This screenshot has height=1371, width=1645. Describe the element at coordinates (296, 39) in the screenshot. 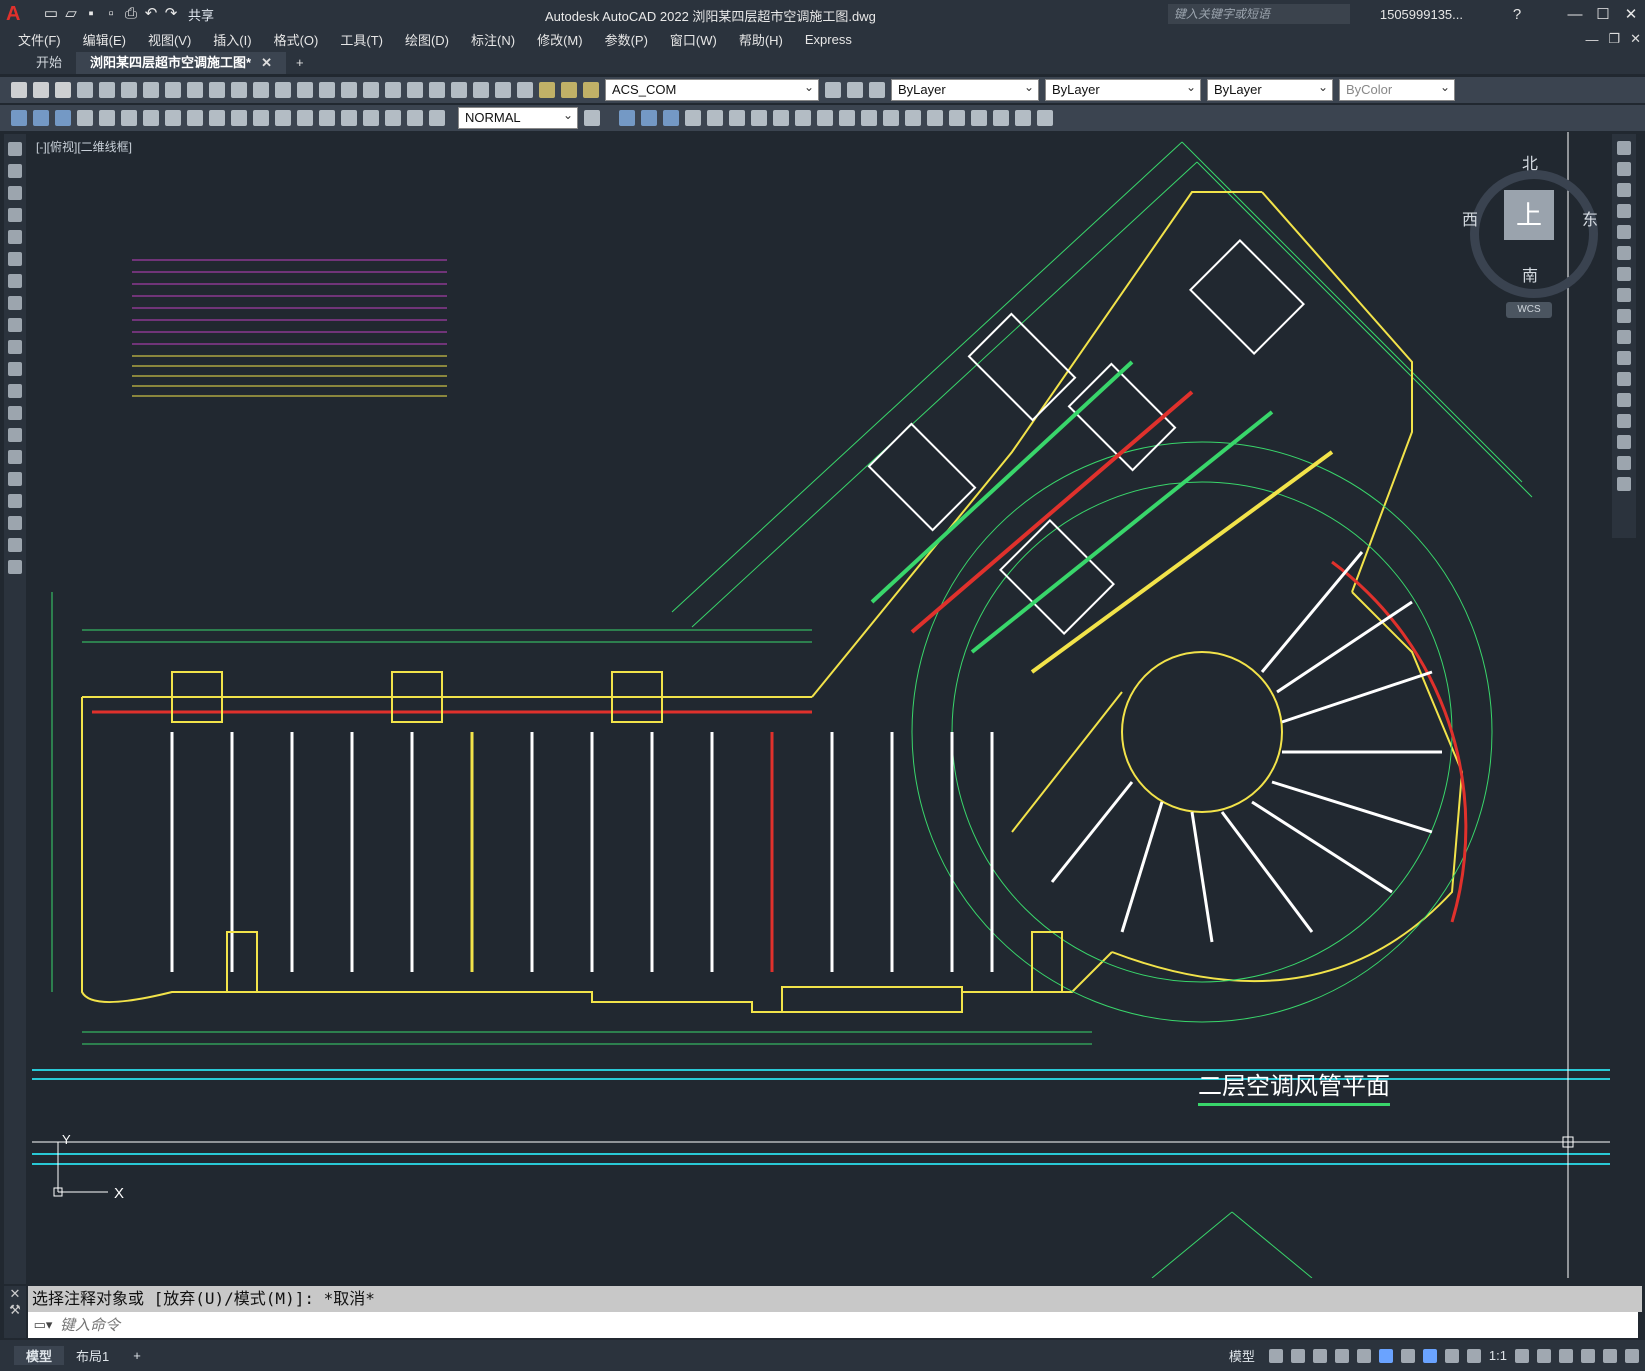

I see `menu-format: 格式(O)` at that location.